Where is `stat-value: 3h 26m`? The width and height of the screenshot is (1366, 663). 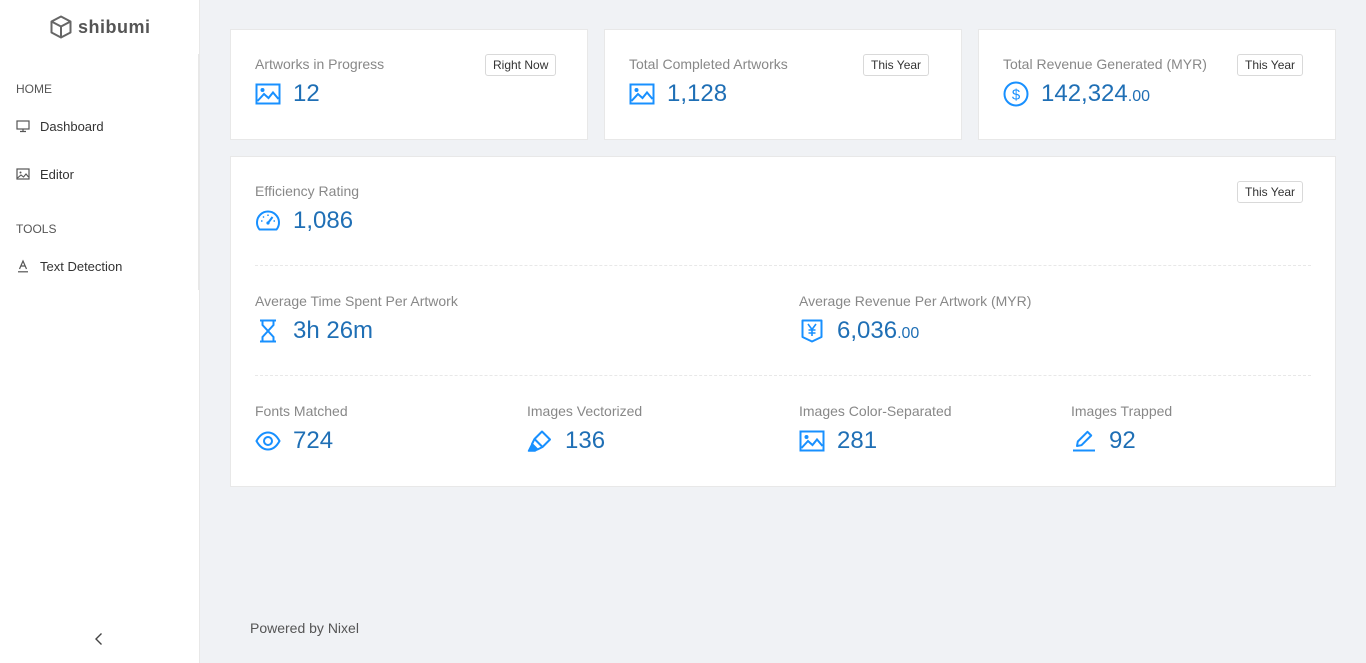
stat-value: 3h 26m is located at coordinates (333, 330).